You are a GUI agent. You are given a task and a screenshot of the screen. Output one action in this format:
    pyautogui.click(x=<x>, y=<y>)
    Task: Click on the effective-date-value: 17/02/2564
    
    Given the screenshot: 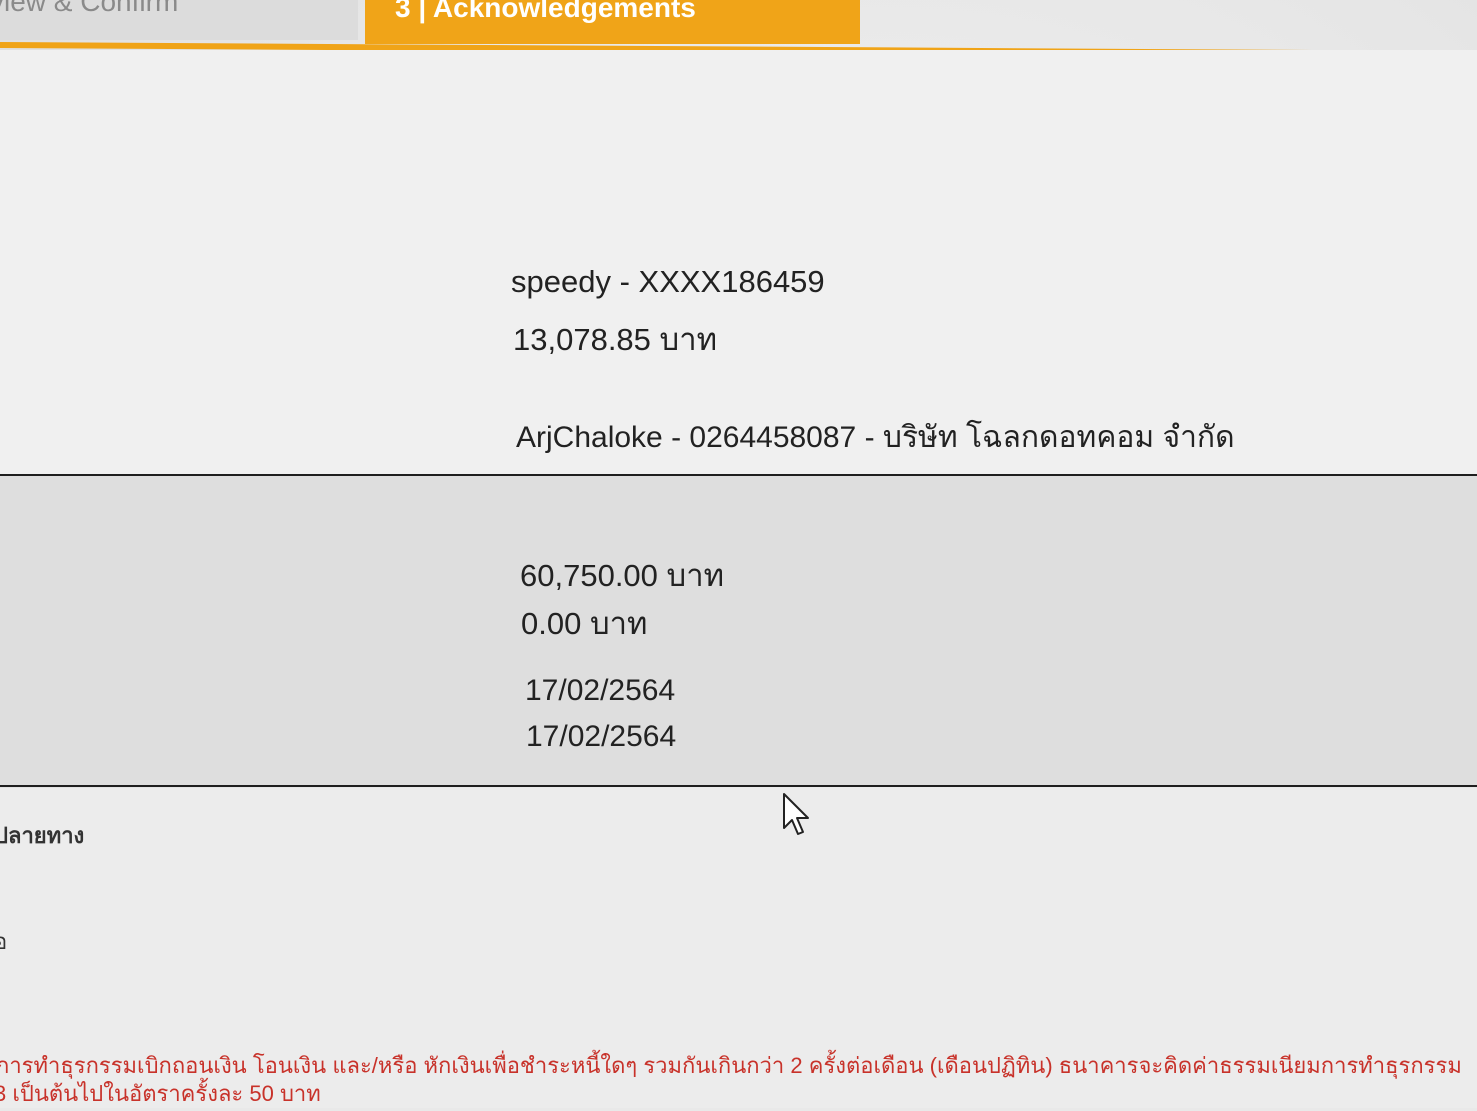 What is the action you would take?
    pyautogui.click(x=601, y=736)
    